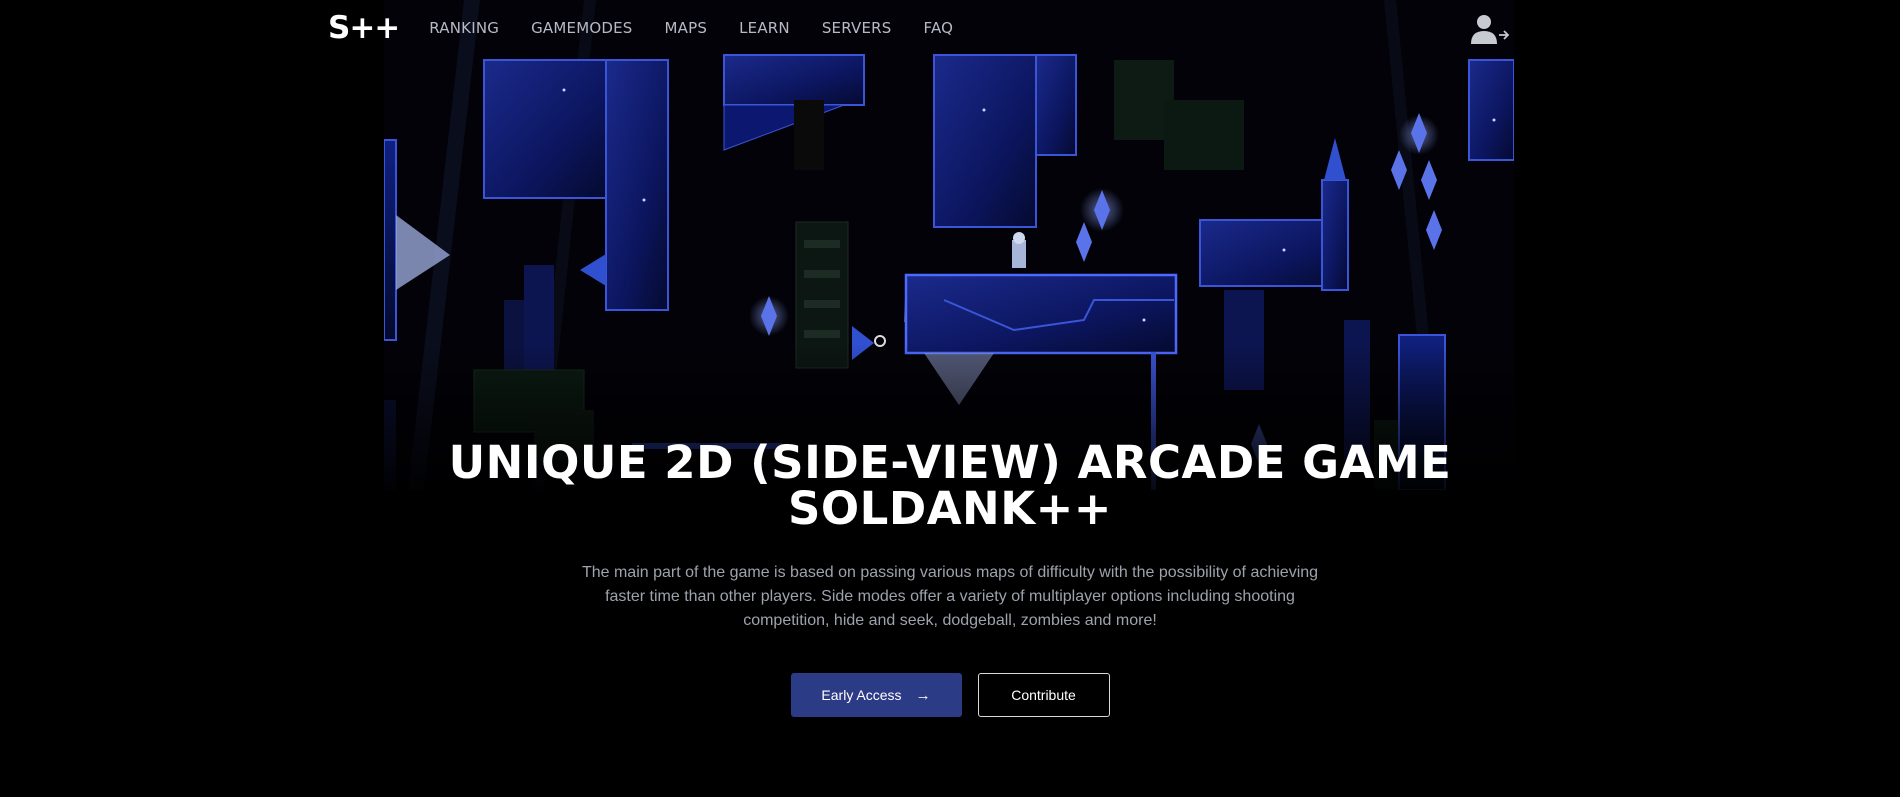 This screenshot has width=1900, height=797. I want to click on early-access-label: Early Access, so click(861, 695).